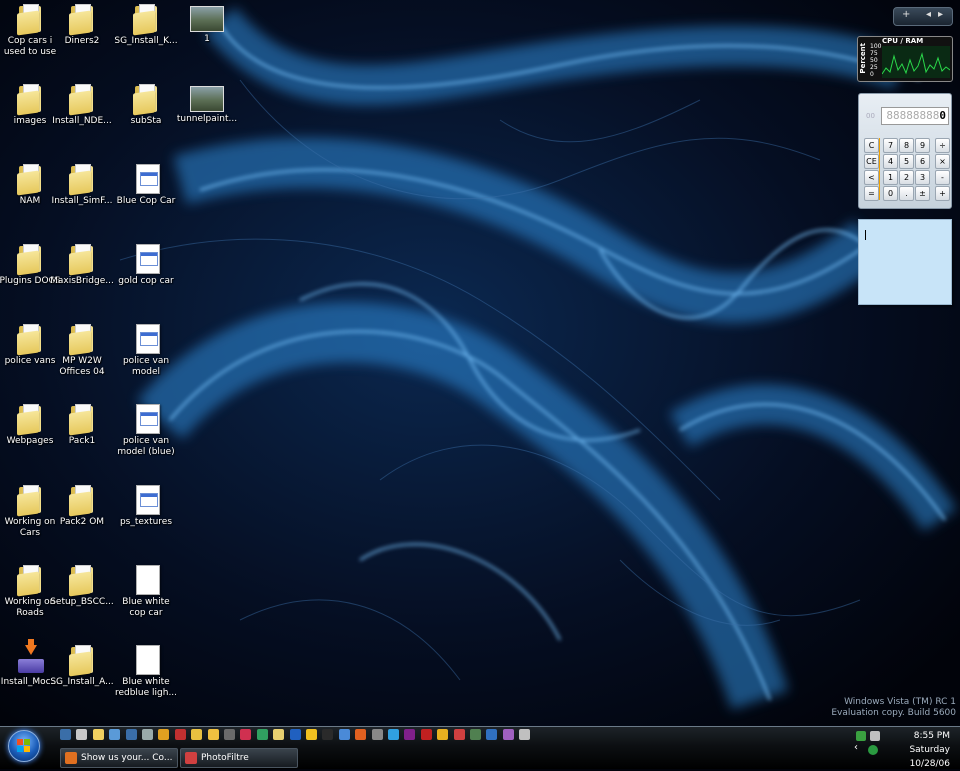 Image resolution: width=960 pixels, height=771 pixels. I want to click on calculator-gadget: 00 888888880 C 7 8 9 ÷ CE 4 5 6 × <1 2 3- = 0. ± +, so click(905, 151).